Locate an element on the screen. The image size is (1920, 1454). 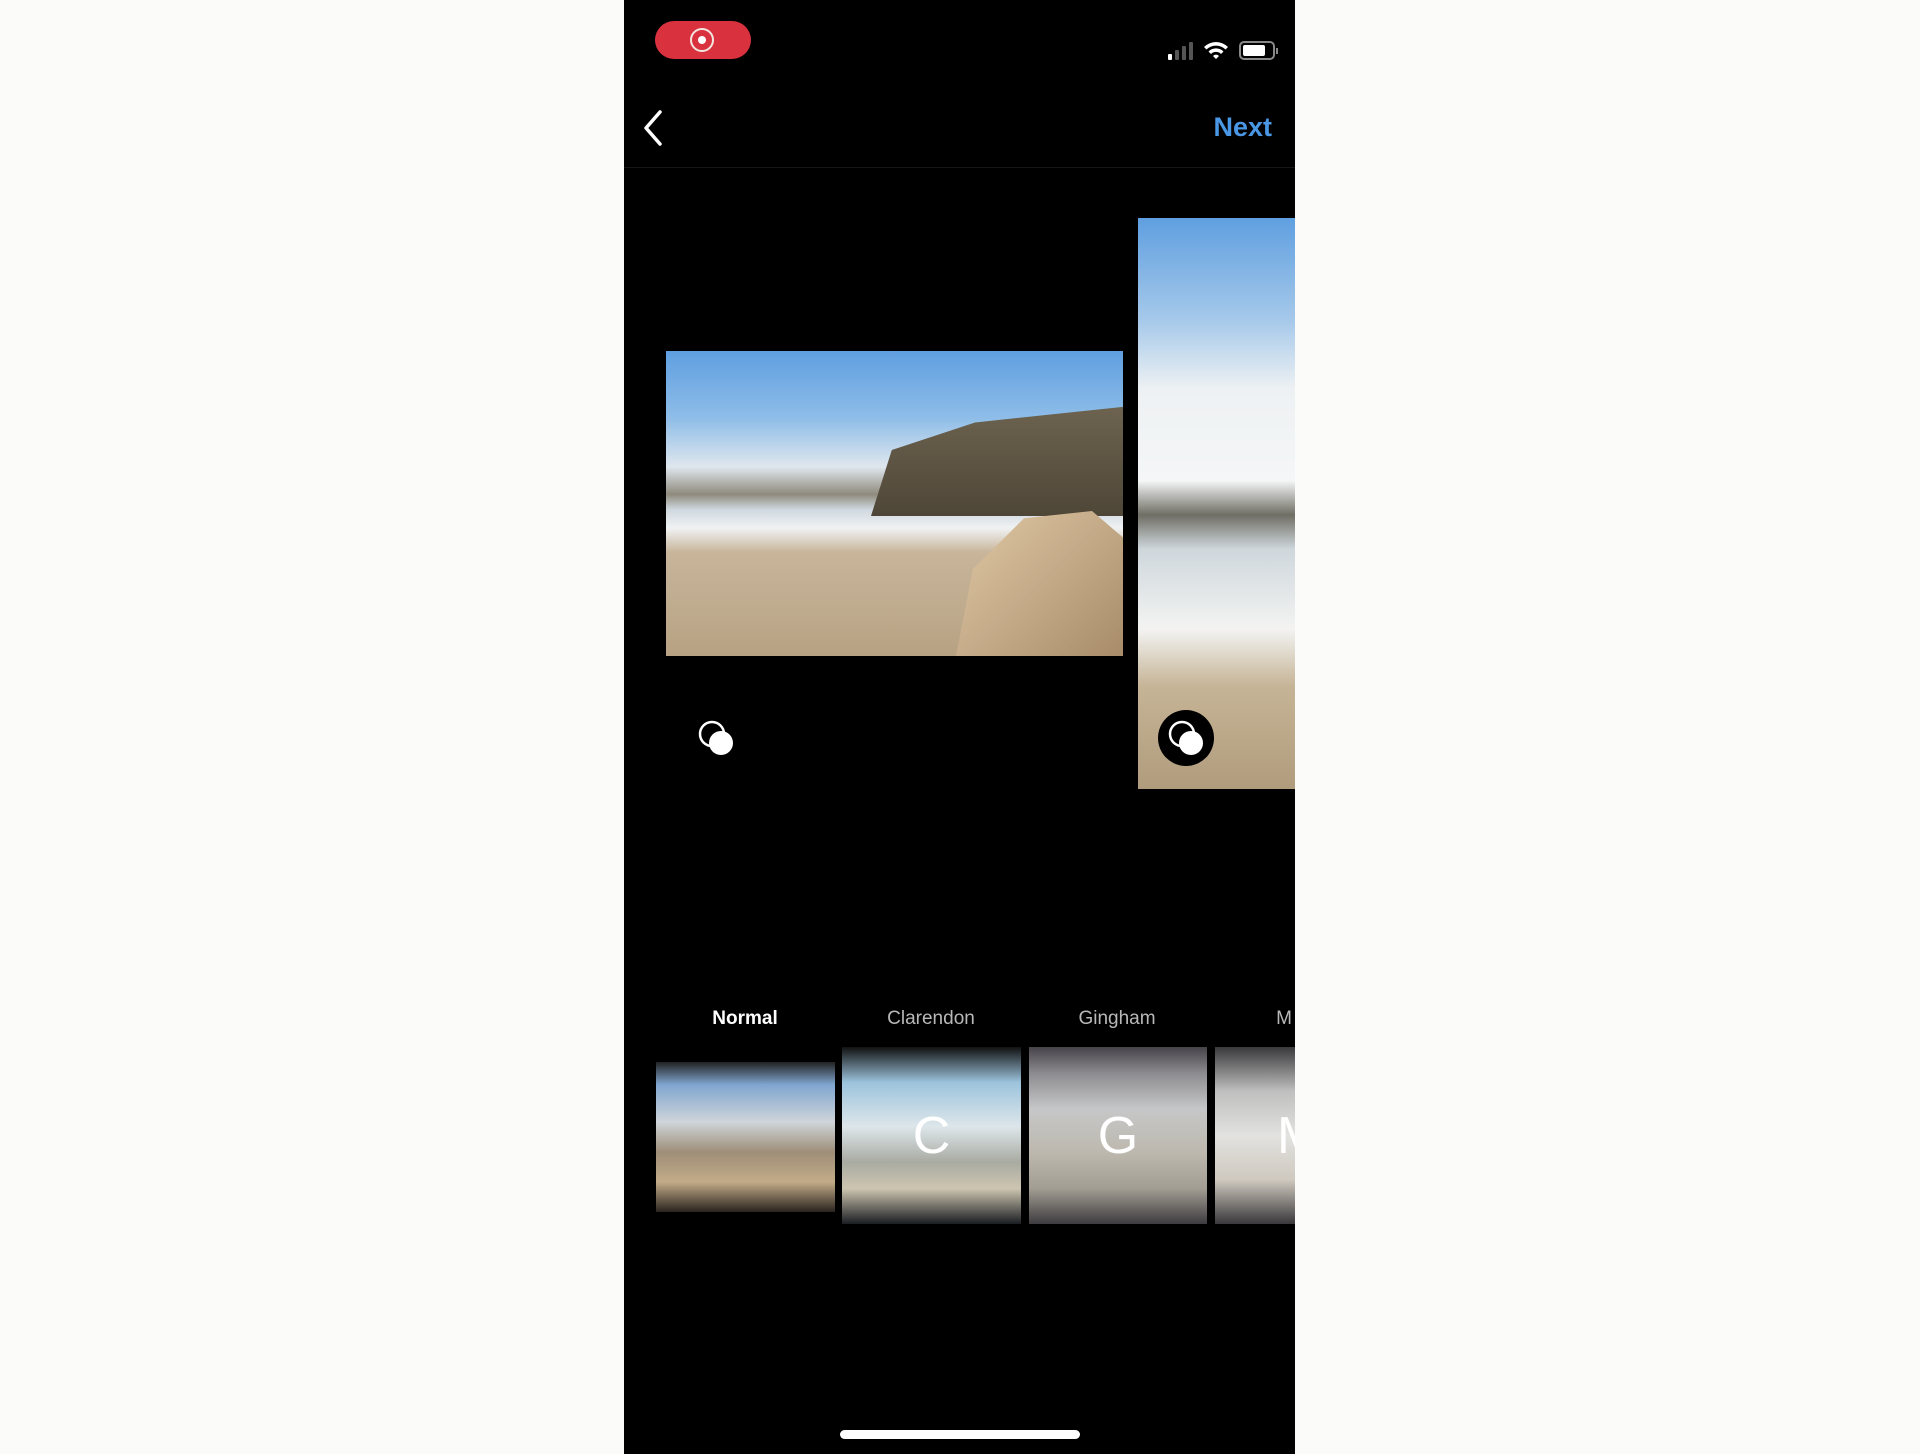
filter-label-clarendon: Clarendon is located at coordinates (931, 1019).